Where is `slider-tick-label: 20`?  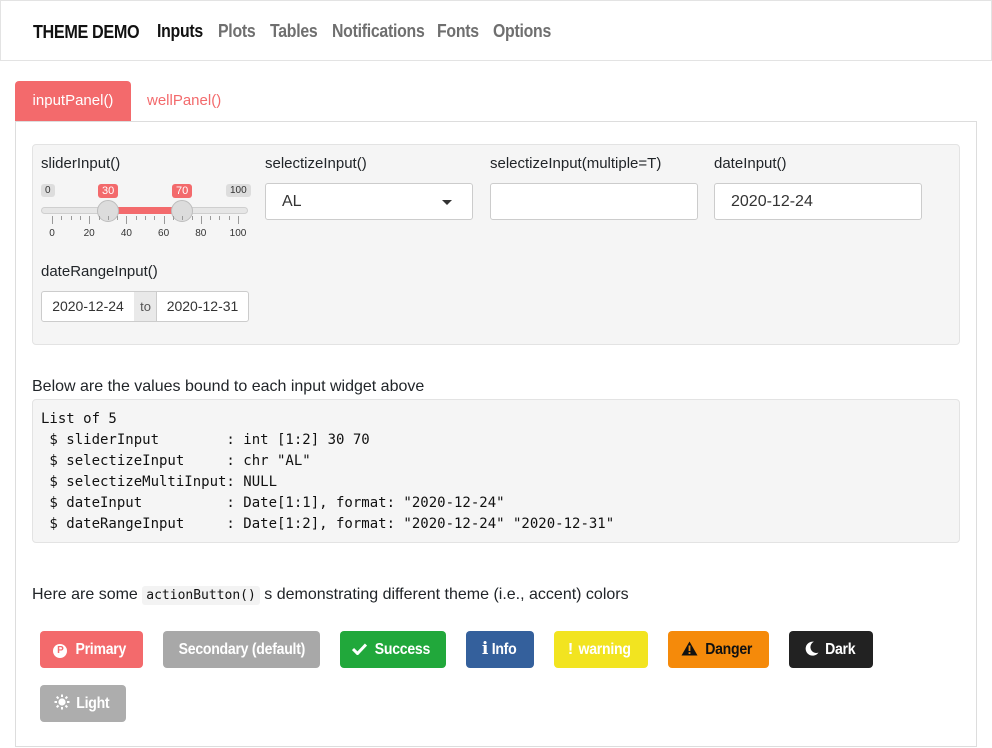
slider-tick-label: 20 is located at coordinates (89, 233).